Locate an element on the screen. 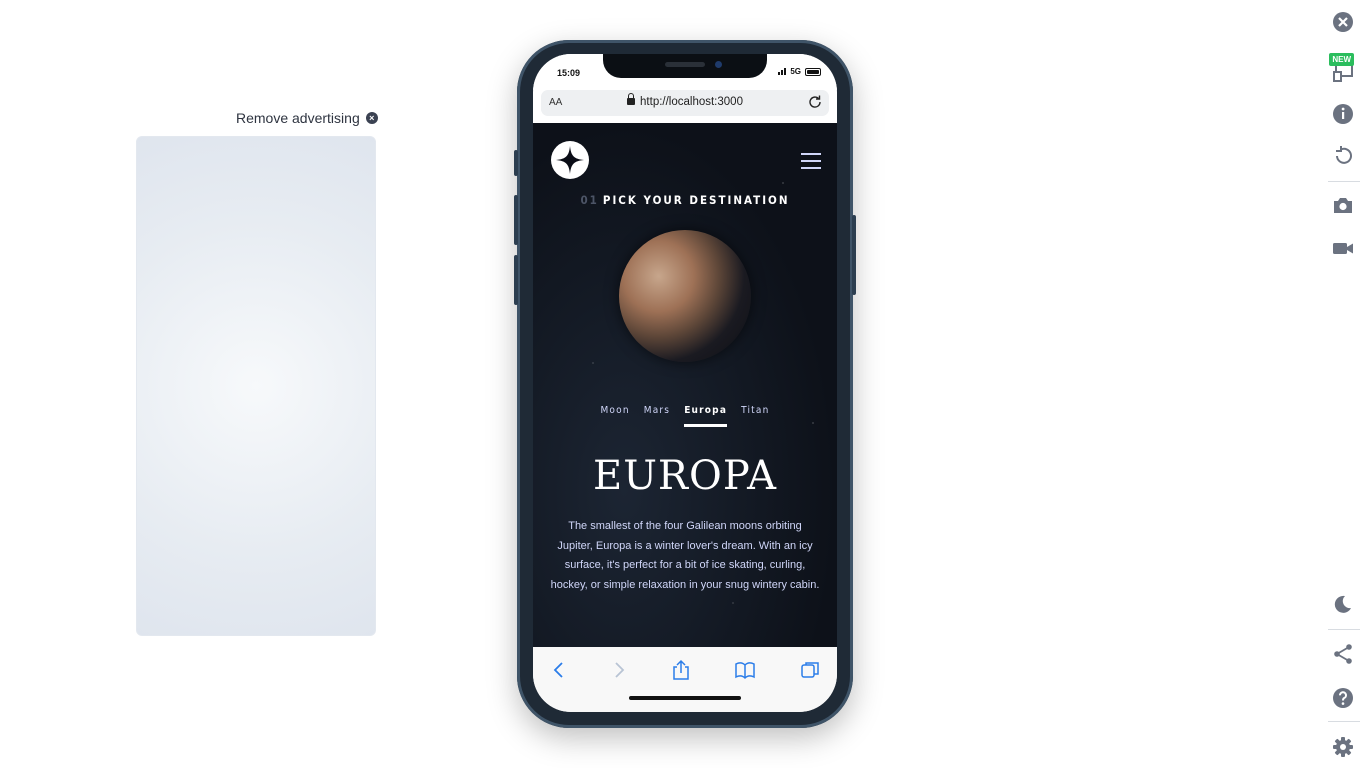 This screenshot has height=768, width=1366. remove-advertising-label: Remove advertising is located at coordinates (298, 118).